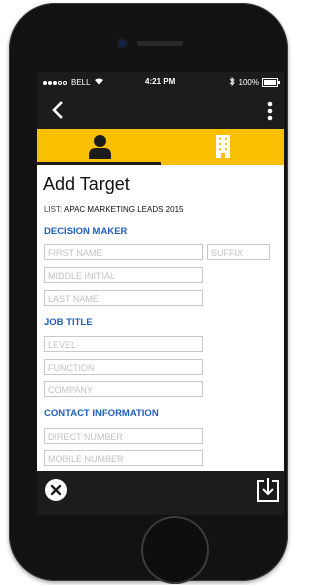  What do you see at coordinates (58, 110) in the screenshot?
I see `chevron-left-icon` at bounding box center [58, 110].